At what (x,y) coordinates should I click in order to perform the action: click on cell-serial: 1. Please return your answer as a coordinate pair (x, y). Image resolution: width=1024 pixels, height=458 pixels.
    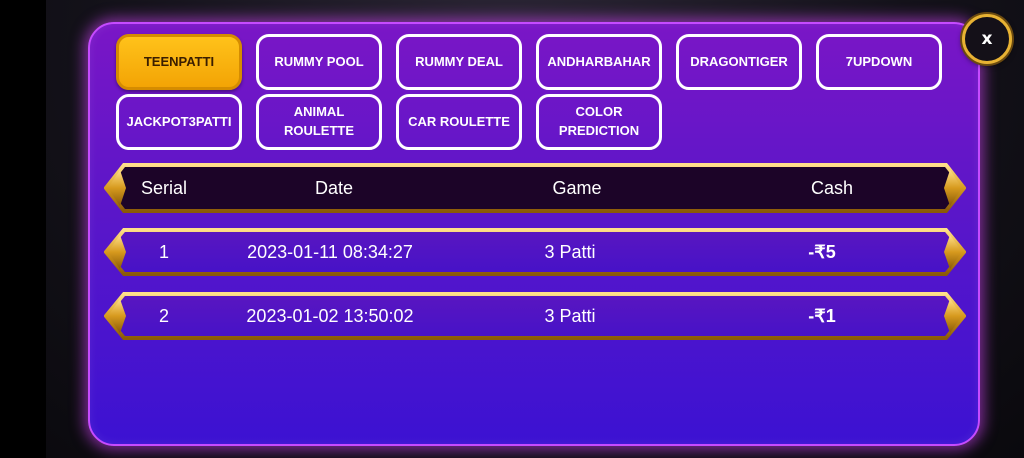
    Looking at the image, I should click on (163, 251).